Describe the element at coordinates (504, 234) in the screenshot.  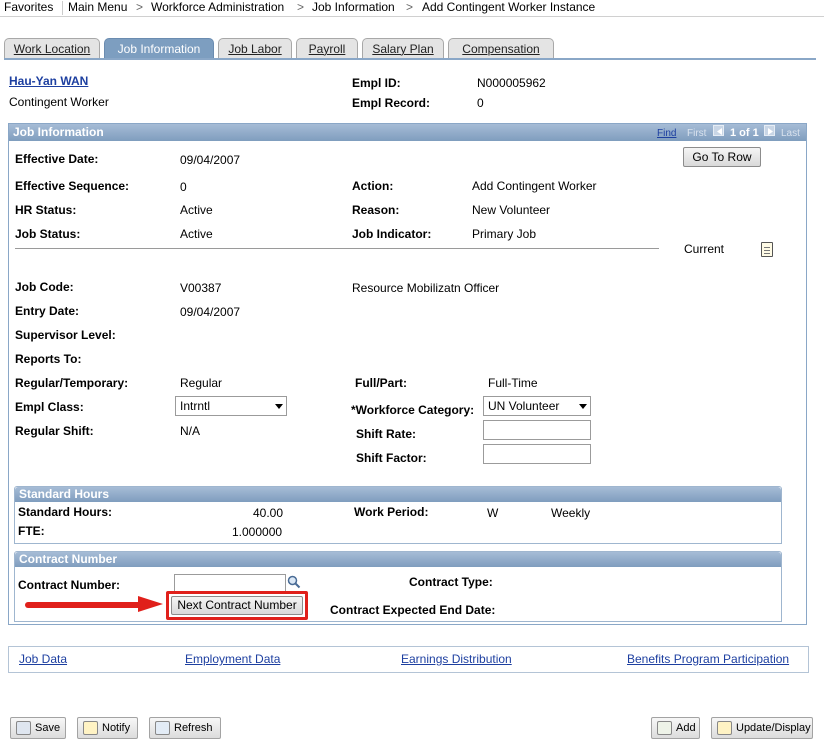
I see `job-indicator-value: Primary Job` at that location.